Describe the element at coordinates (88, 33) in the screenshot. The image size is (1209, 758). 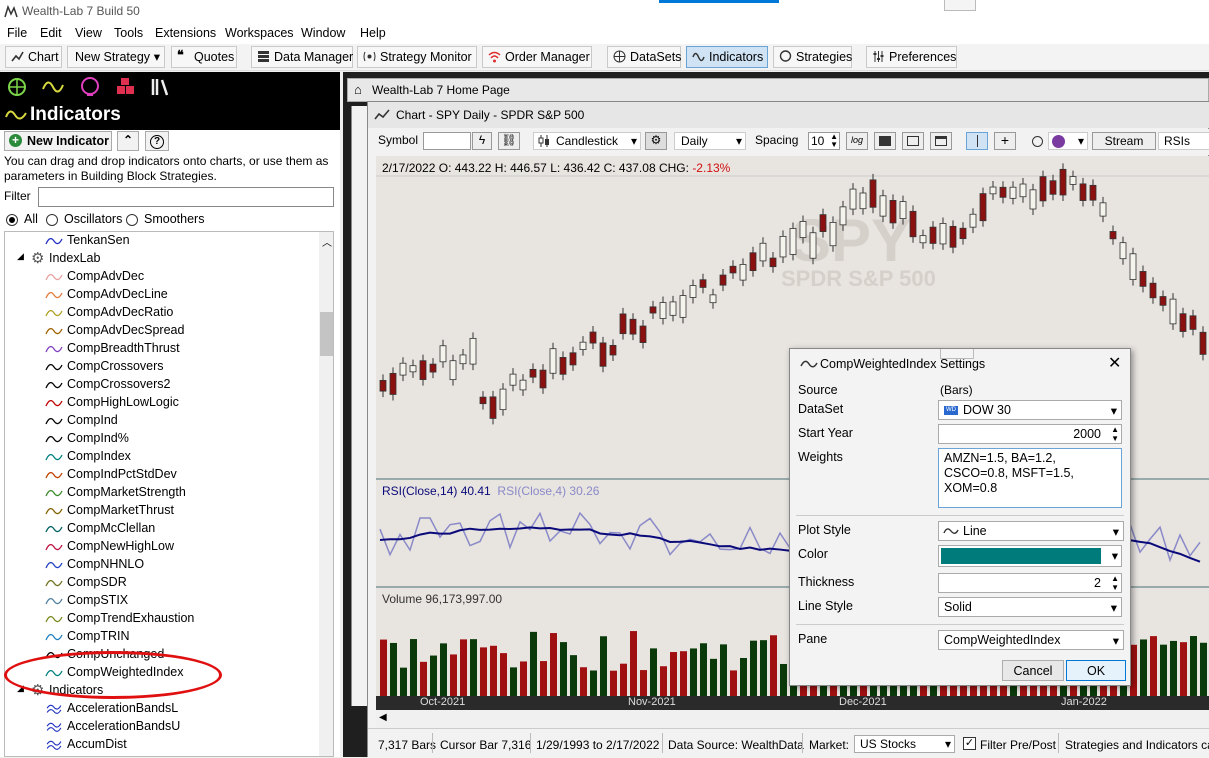
I see `menu-view: View` at that location.